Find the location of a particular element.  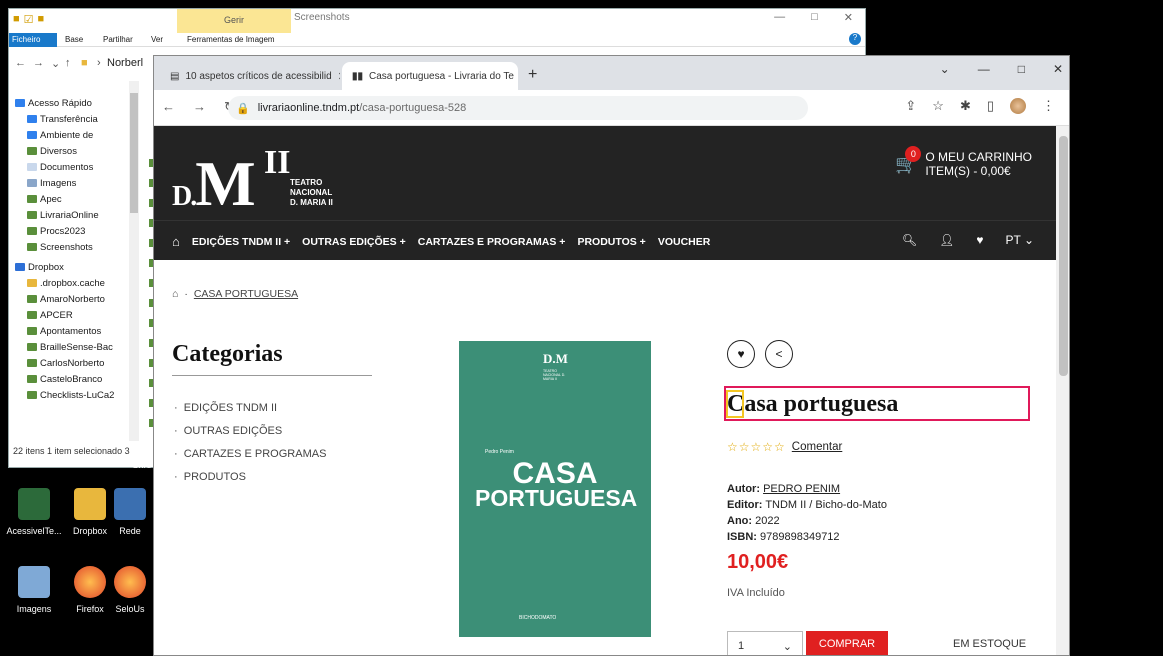

tab-casa-portuguesa: ▮▮ Casa portuguesa - Livraria do Te ✕ is located at coordinates (430, 76).